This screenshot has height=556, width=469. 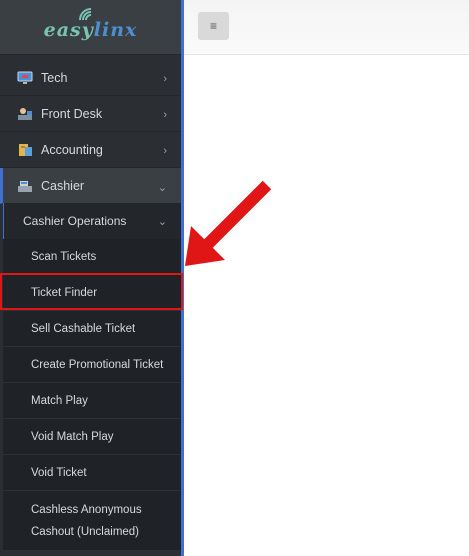 I want to click on logo-linx: linx, so click(x=115, y=30).